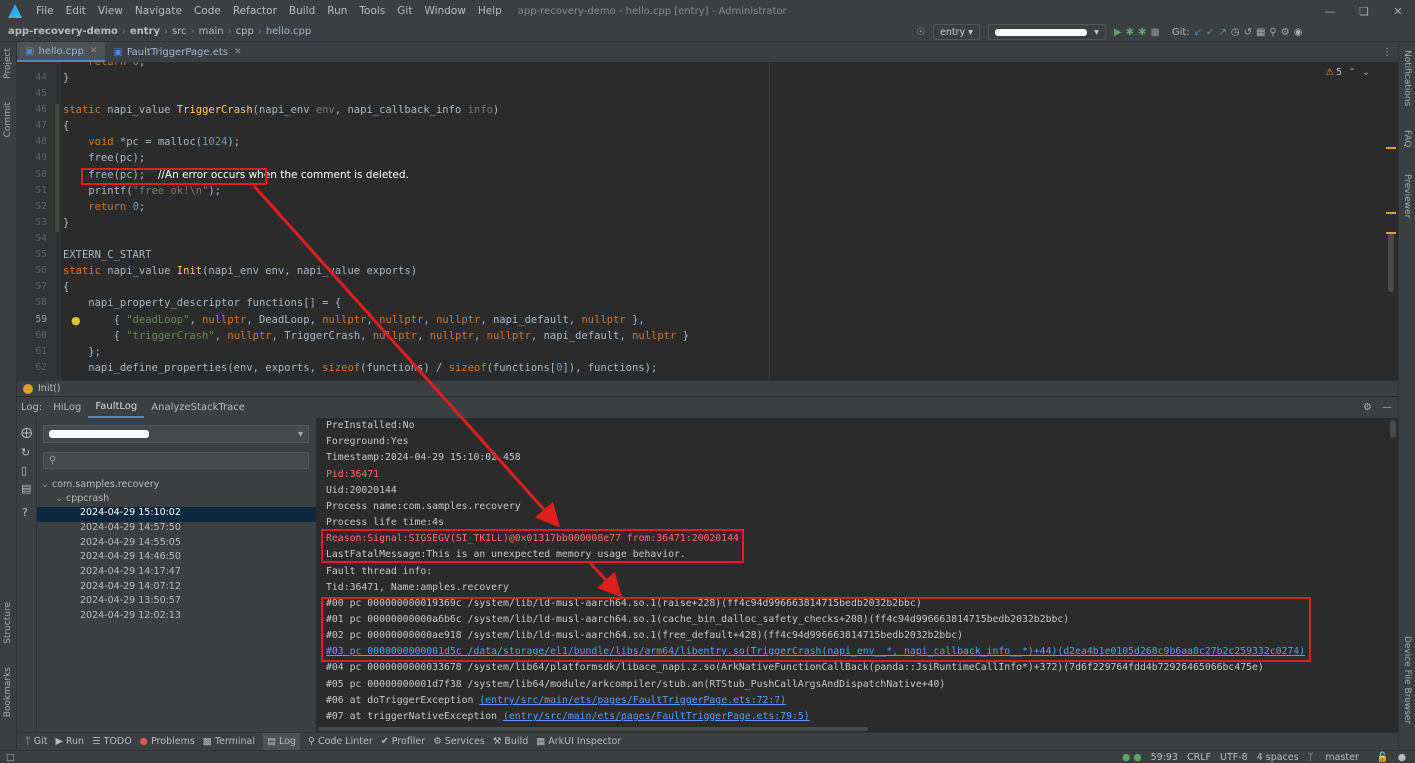 This screenshot has width=1415, height=763. What do you see at coordinates (130, 542) in the screenshot?
I see `tree-entry: 2024-04-29 14:55:05` at bounding box center [130, 542].